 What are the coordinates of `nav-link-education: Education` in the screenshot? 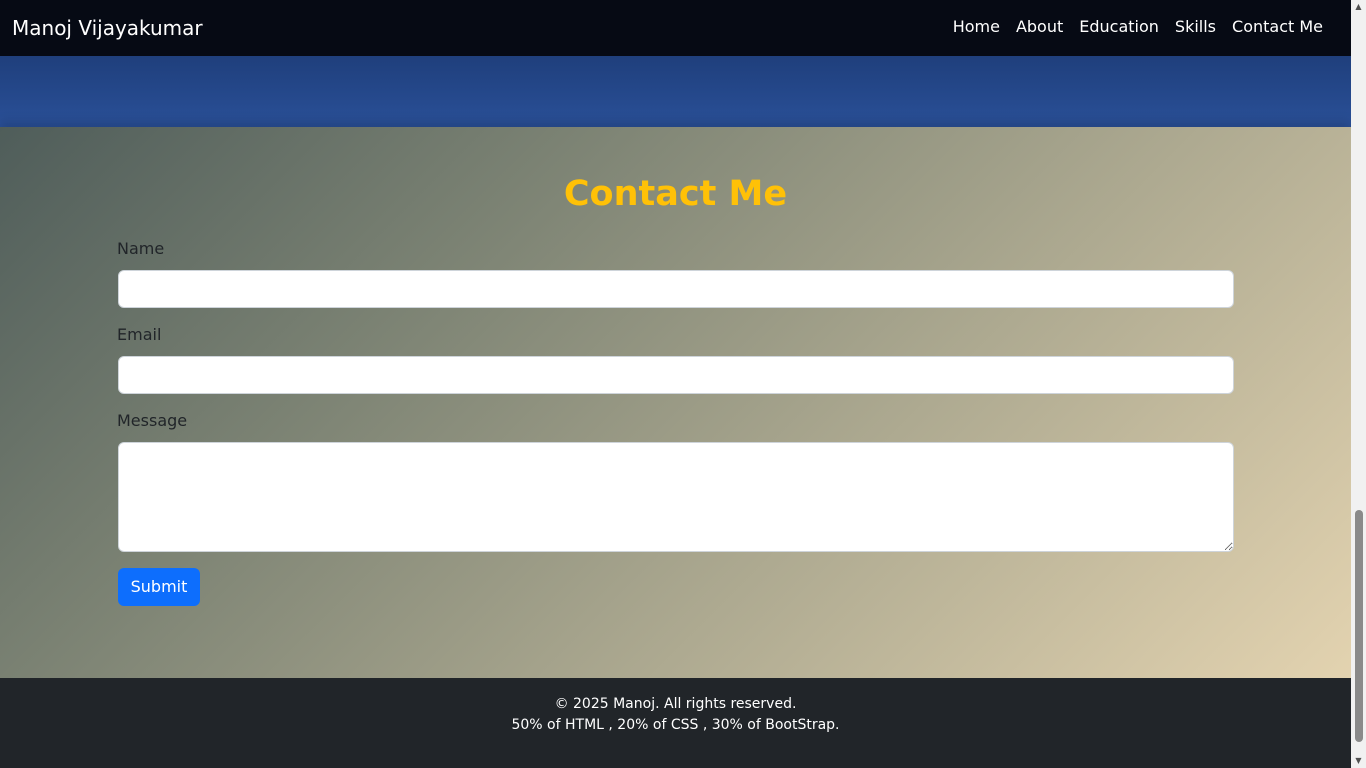 It's located at (1119, 27).